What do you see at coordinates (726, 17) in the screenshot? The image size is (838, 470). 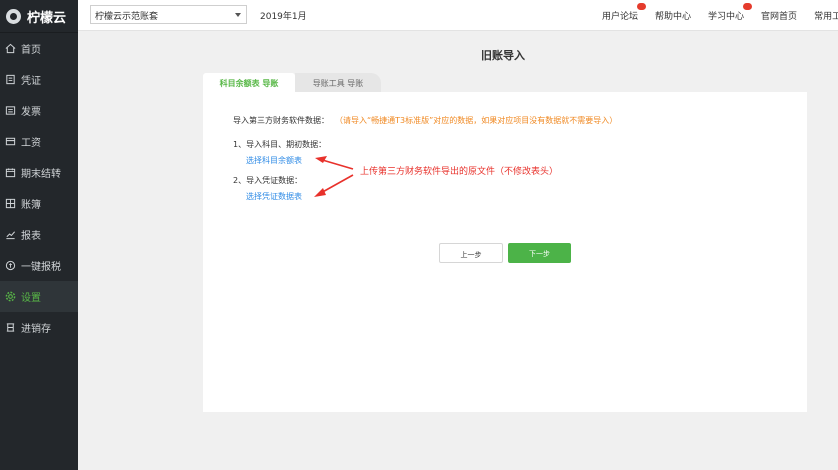 I see `link-learning-center-label: 学习中心` at bounding box center [726, 17].